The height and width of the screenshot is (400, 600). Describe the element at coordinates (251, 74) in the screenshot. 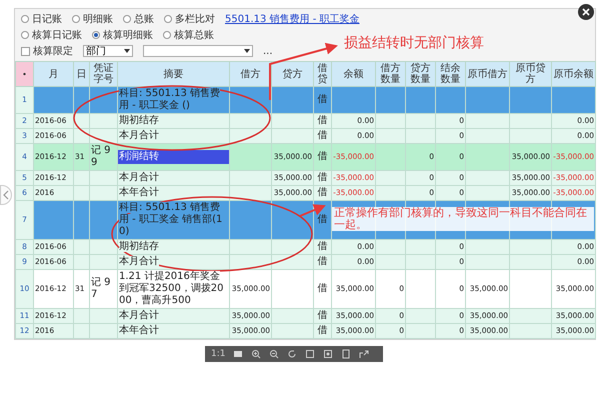

I see `column-header: 借方` at that location.